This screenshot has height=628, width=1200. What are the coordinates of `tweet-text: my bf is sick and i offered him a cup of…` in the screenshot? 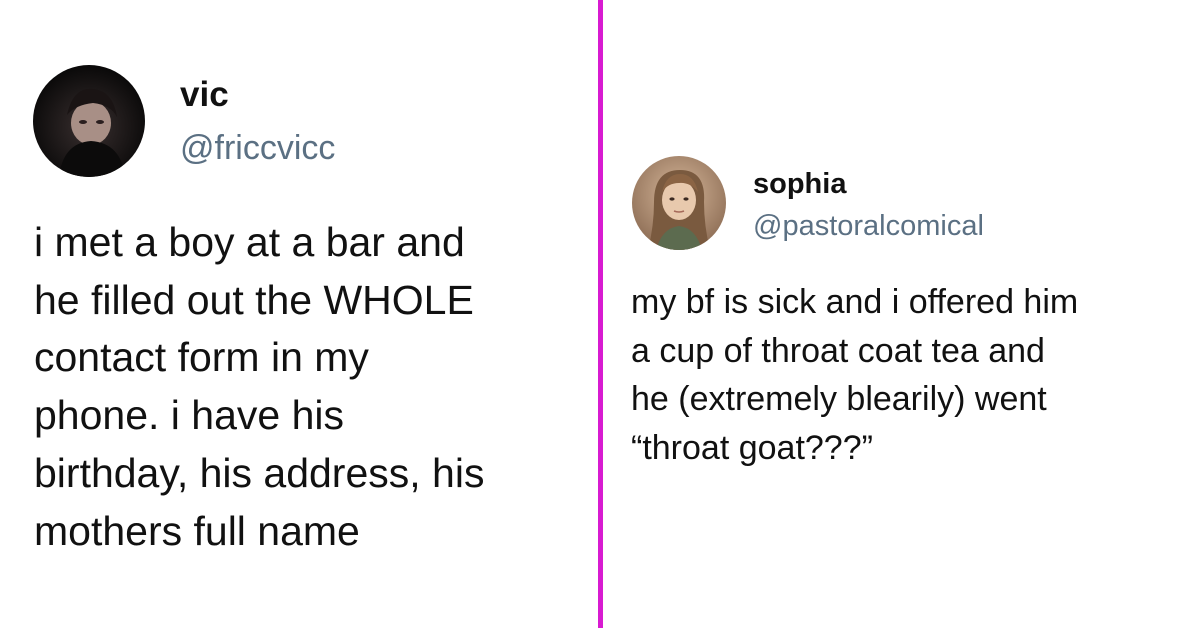 It's located at (854, 375).